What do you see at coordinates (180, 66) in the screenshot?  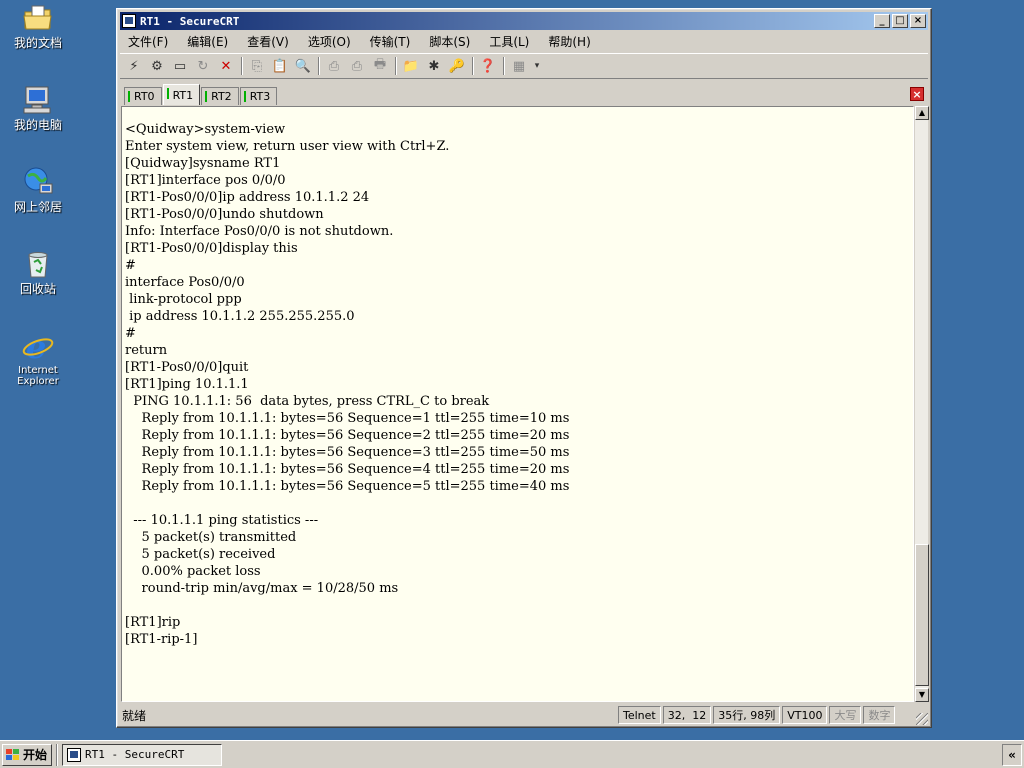 I see `connect-in-tab-icon: ▭` at bounding box center [180, 66].